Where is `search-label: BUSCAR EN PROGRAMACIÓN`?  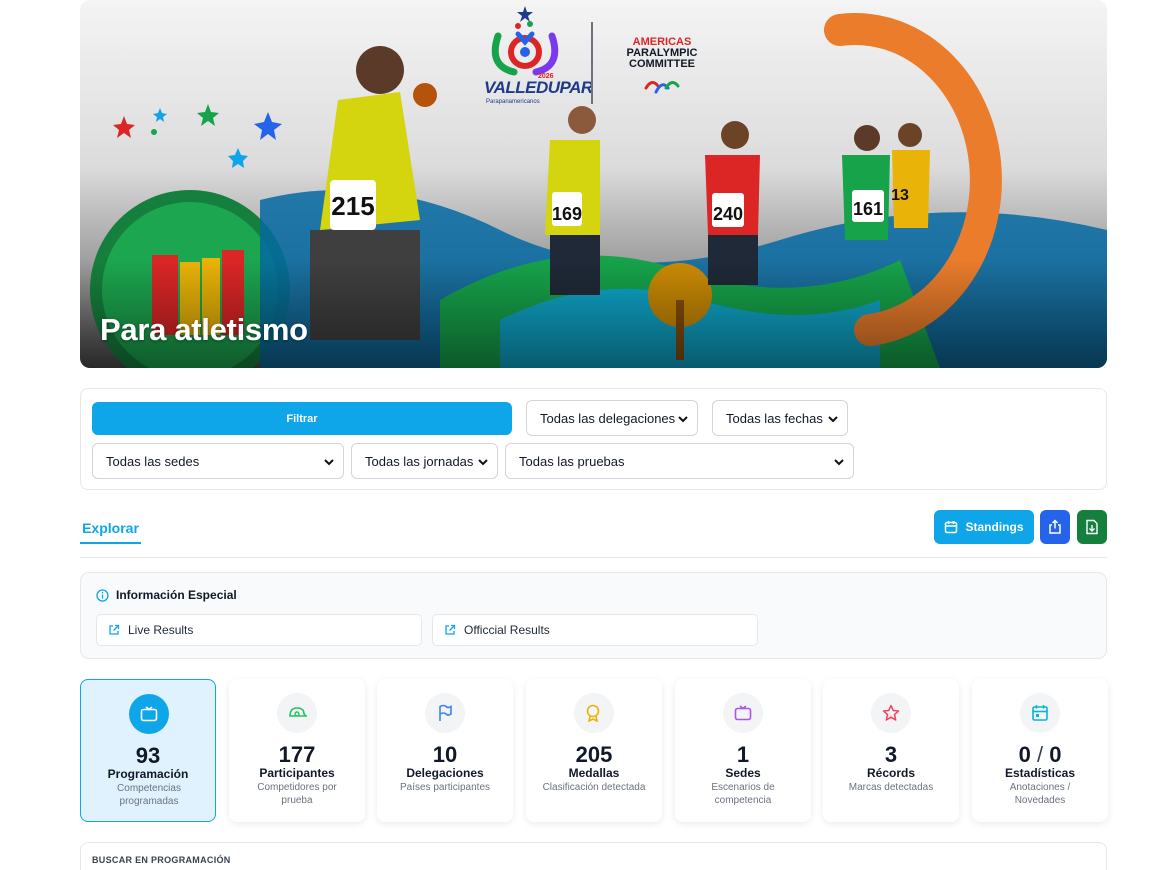
search-label: BUSCAR EN PROGRAMACIÓN is located at coordinates (161, 860).